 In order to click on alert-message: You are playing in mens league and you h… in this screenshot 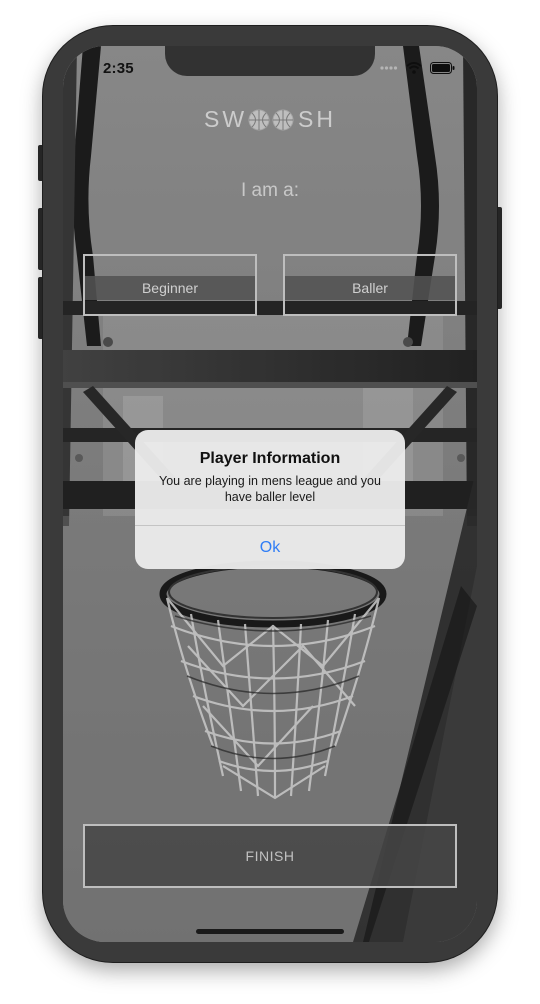, I will do `click(270, 489)`.